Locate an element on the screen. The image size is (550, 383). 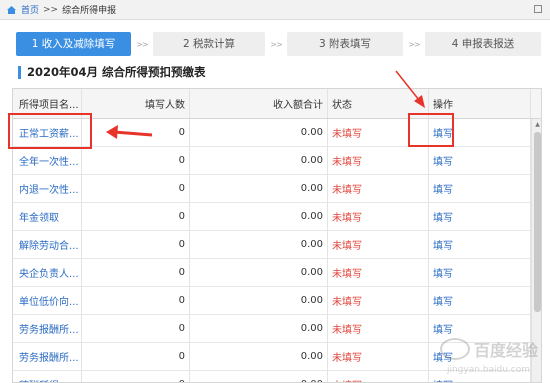
income-item-link: 稿酬所得 is located at coordinates (47, 376).